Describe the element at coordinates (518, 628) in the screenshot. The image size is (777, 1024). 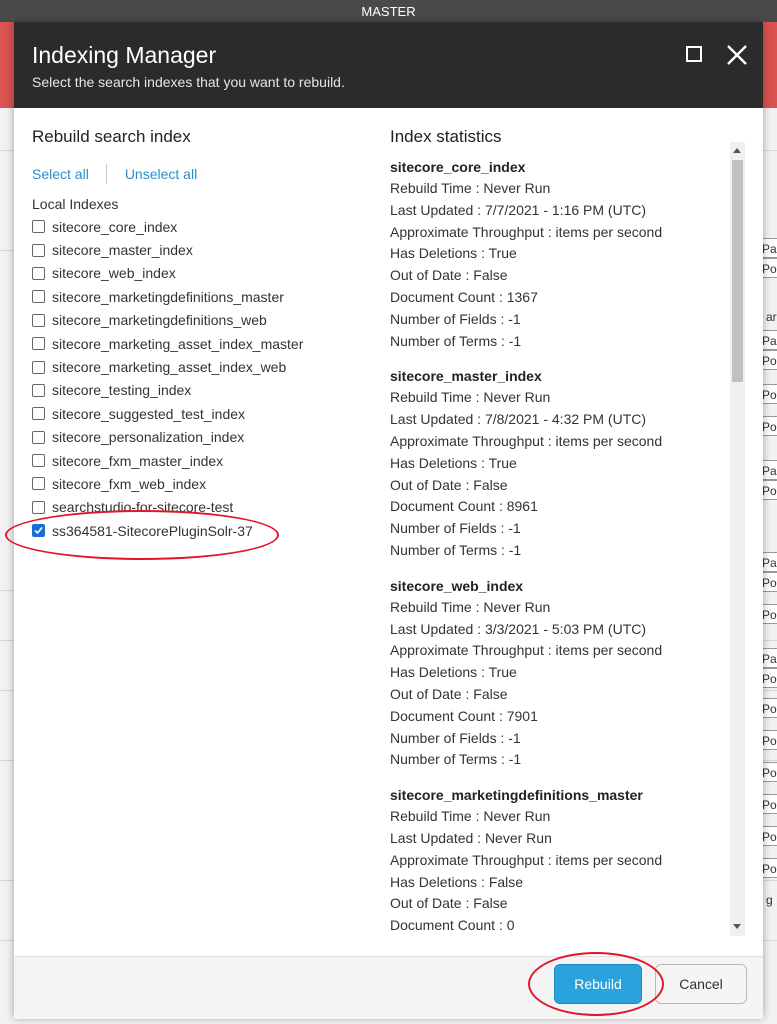
I see `statistics-line: Last Updated : 3/3/2021 - 5:03 PM (UTC)` at that location.